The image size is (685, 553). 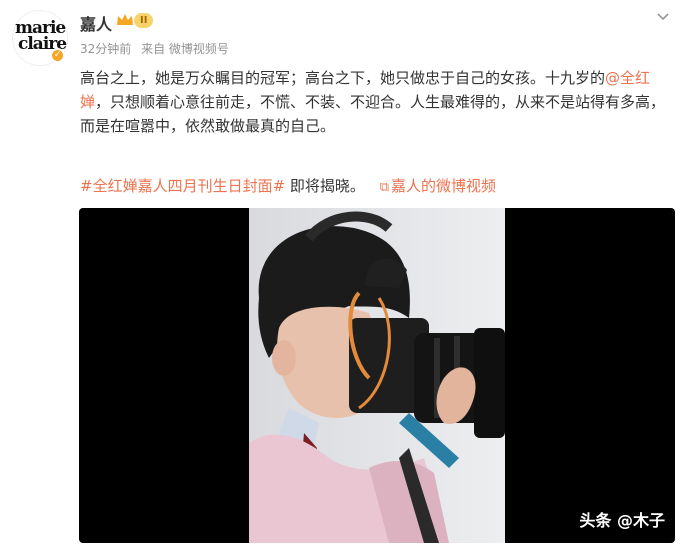 What do you see at coordinates (384, 187) in the screenshot?
I see `video-icon: ⧉` at bounding box center [384, 187].